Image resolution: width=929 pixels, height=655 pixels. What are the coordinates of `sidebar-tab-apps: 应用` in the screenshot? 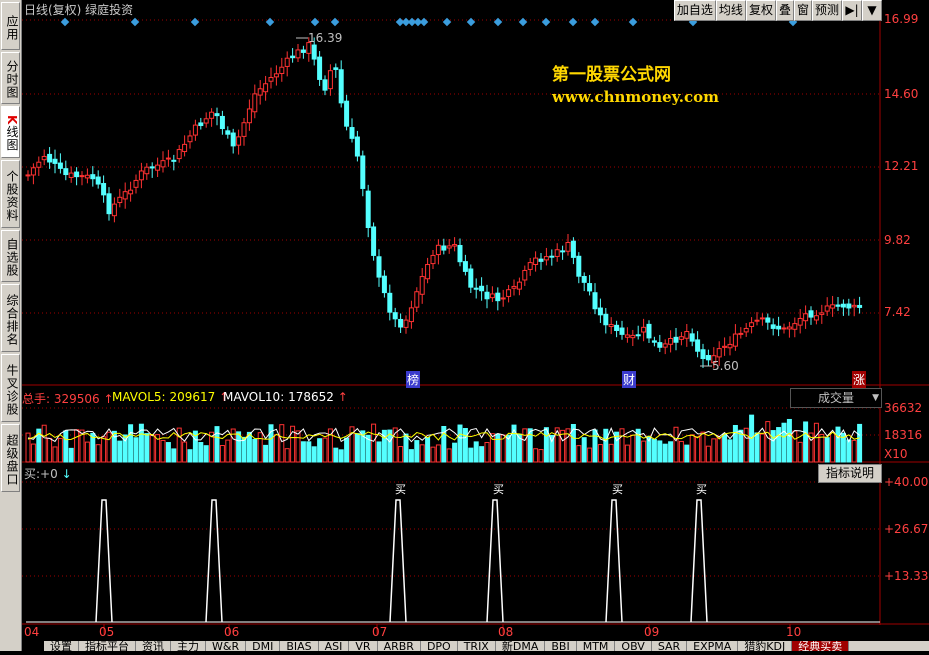 It's located at (10, 26).